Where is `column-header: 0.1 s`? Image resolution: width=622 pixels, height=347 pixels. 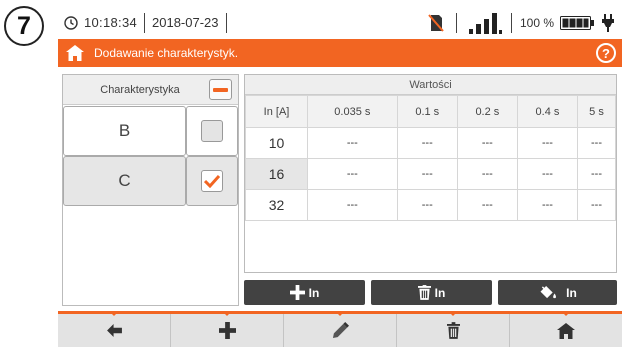
column-header: 0.1 s is located at coordinates (427, 111).